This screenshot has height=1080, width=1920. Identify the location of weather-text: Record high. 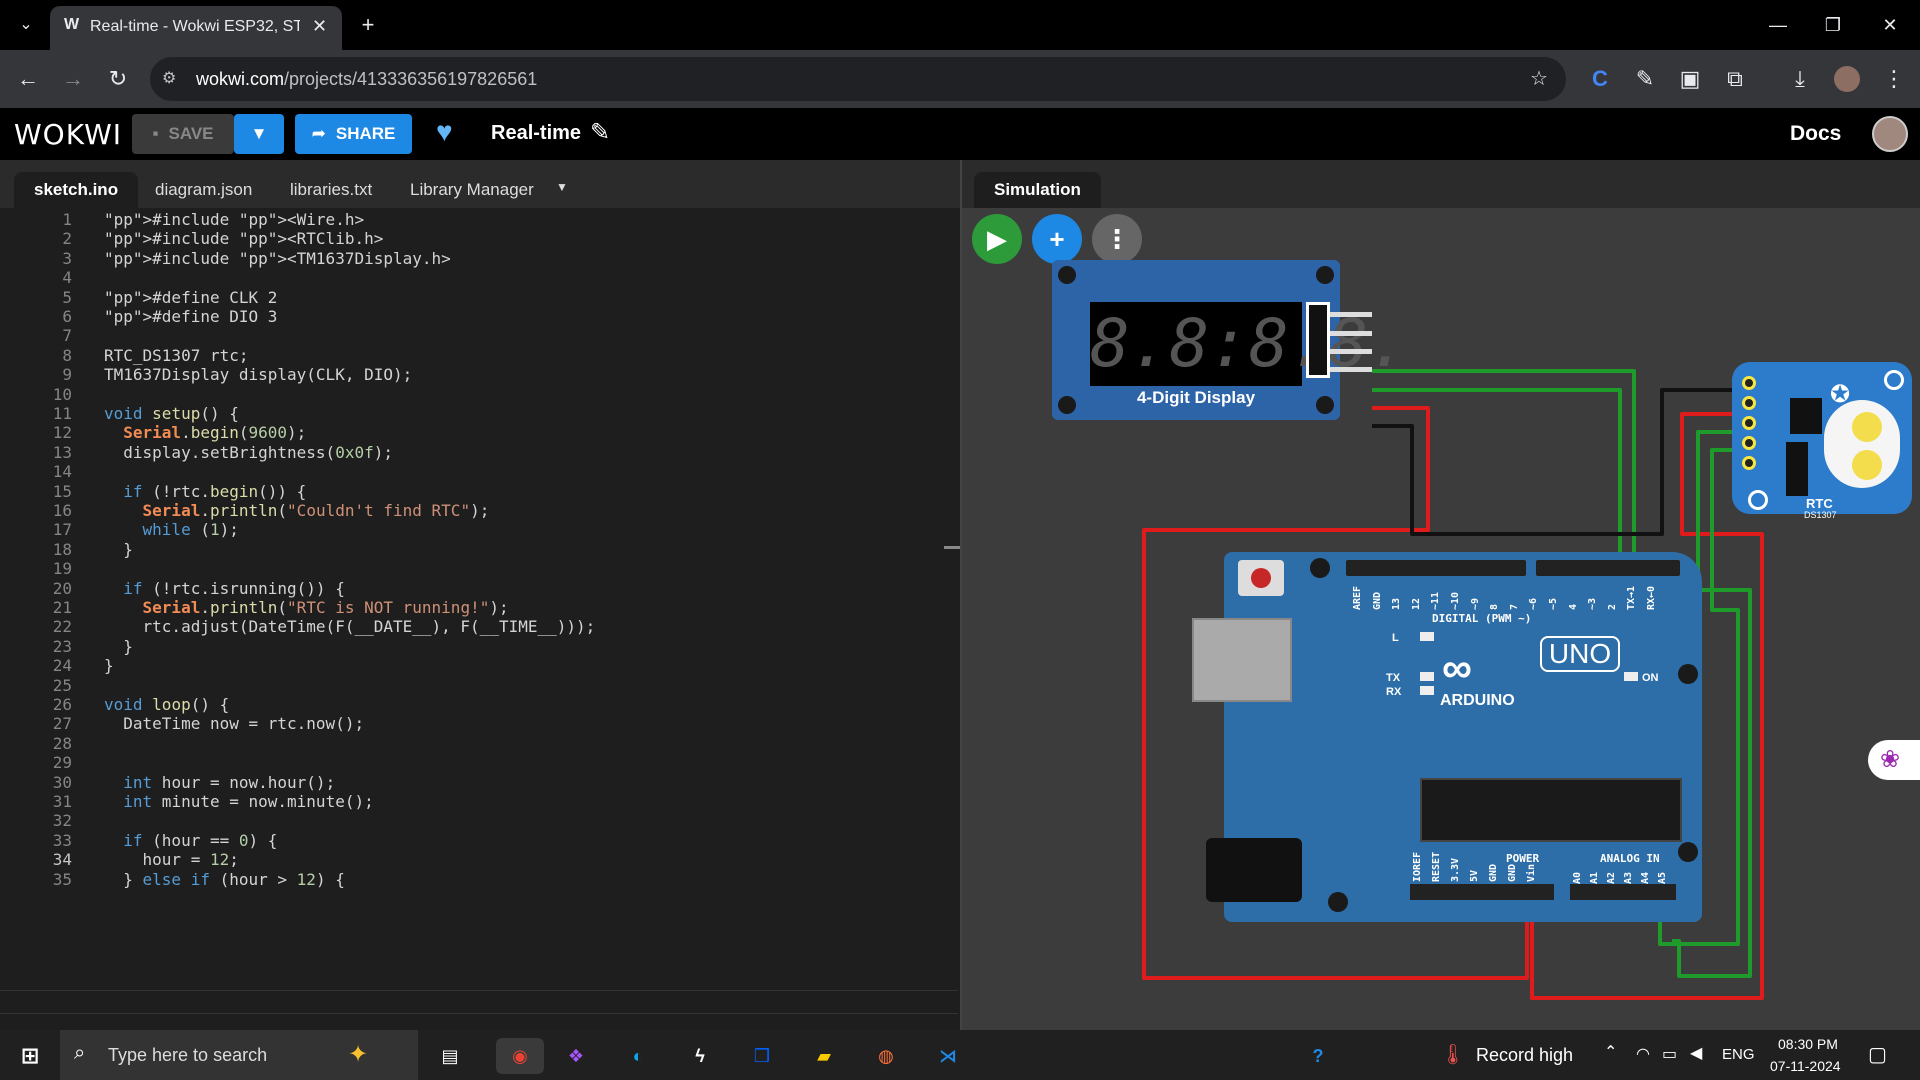
(1524, 1055).